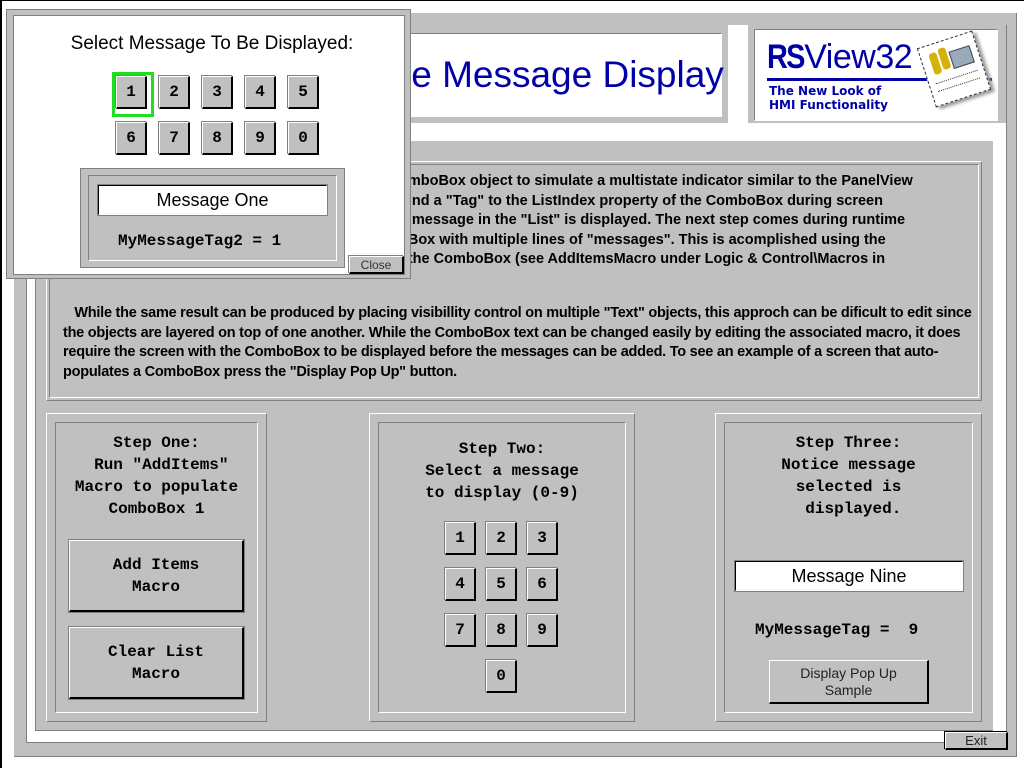  Describe the element at coordinates (217, 138) in the screenshot. I see `popup-key-8: 8` at that location.